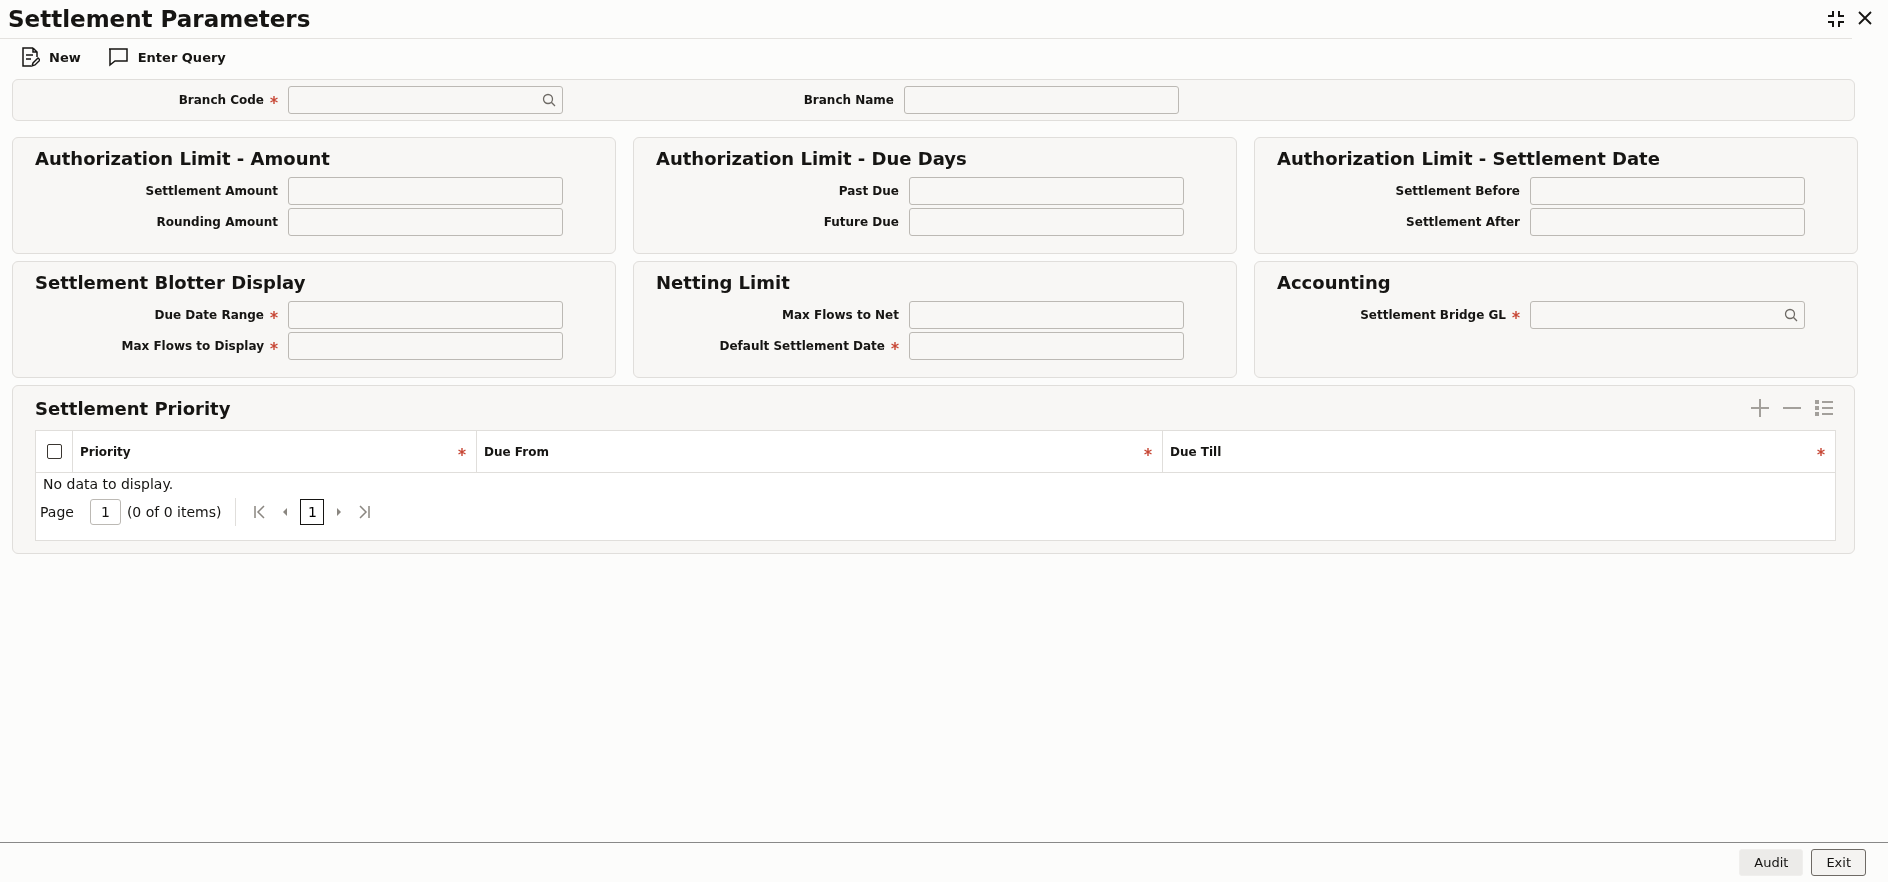 This screenshot has height=882, width=1888. I want to click on field-label: Past Due, so click(868, 191).